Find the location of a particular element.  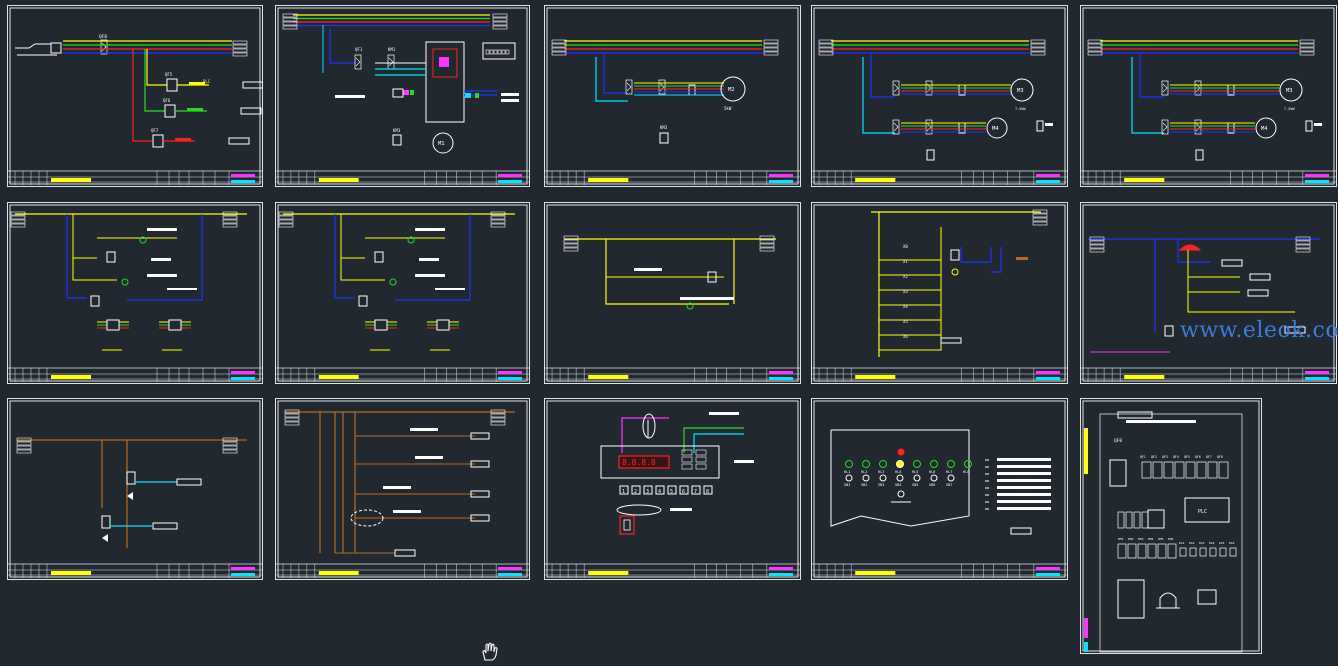

svg-text: 1 is located at coordinates (623, 492).